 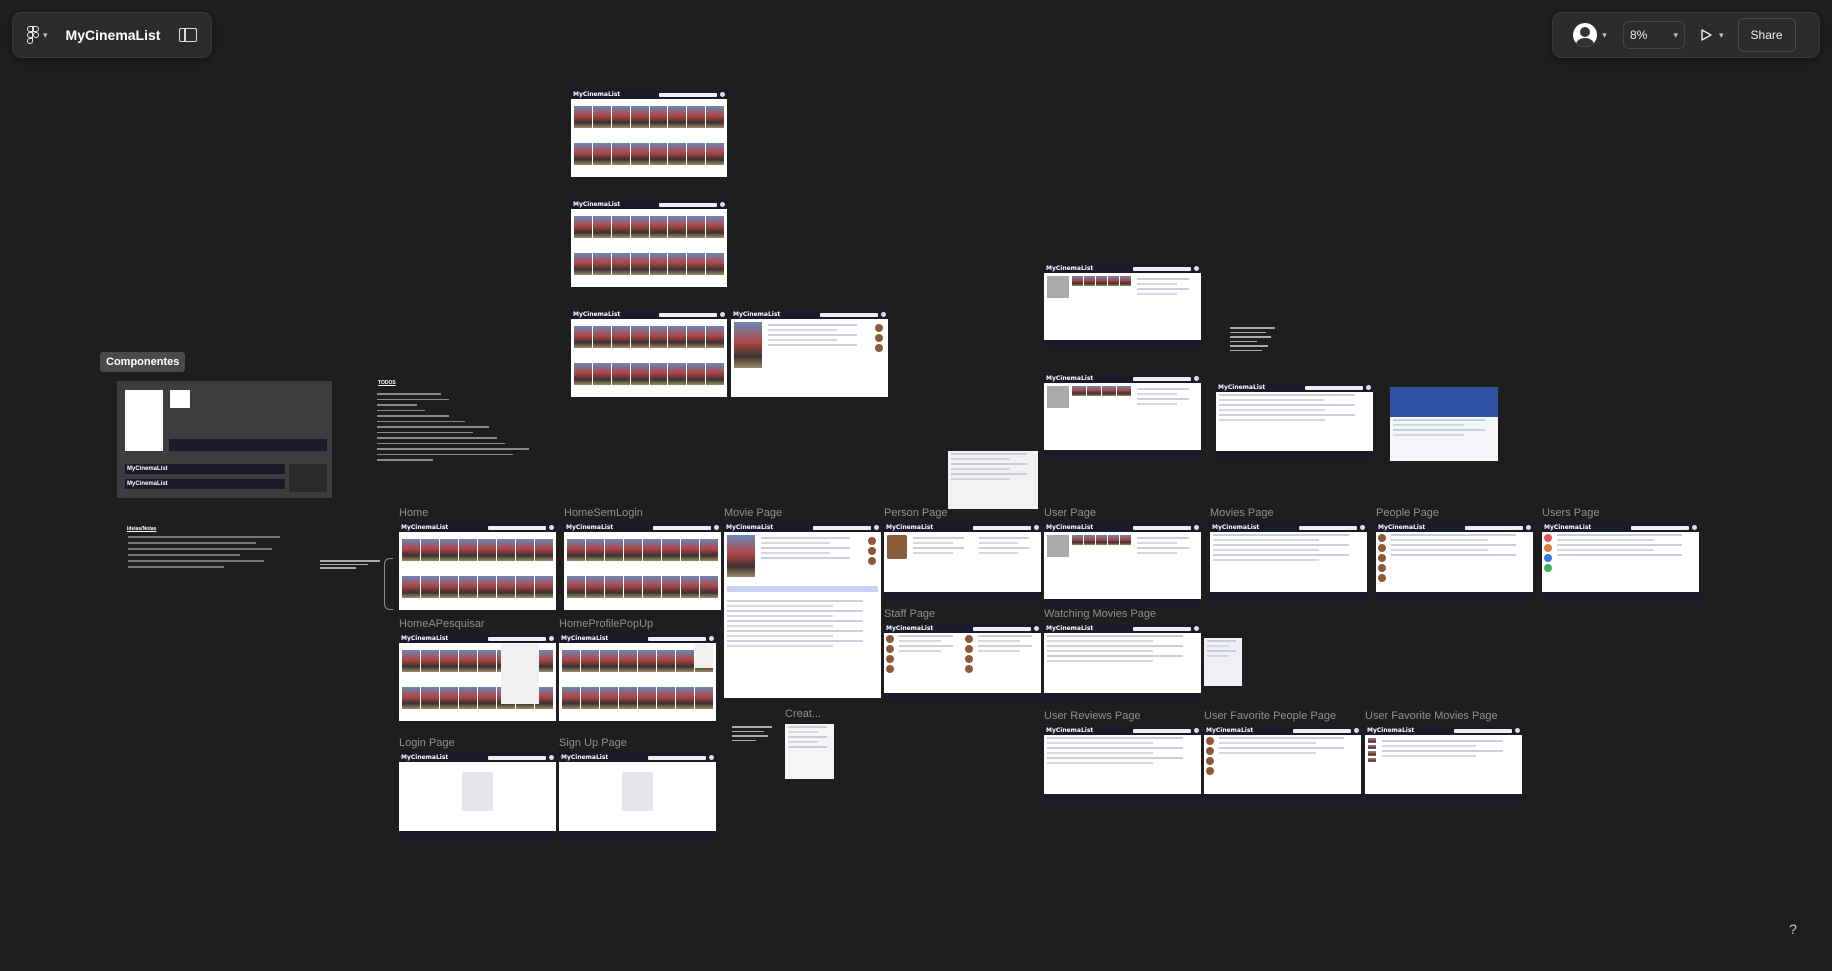 I want to click on frame-label-user-page: User Page, so click(x=1070, y=513).